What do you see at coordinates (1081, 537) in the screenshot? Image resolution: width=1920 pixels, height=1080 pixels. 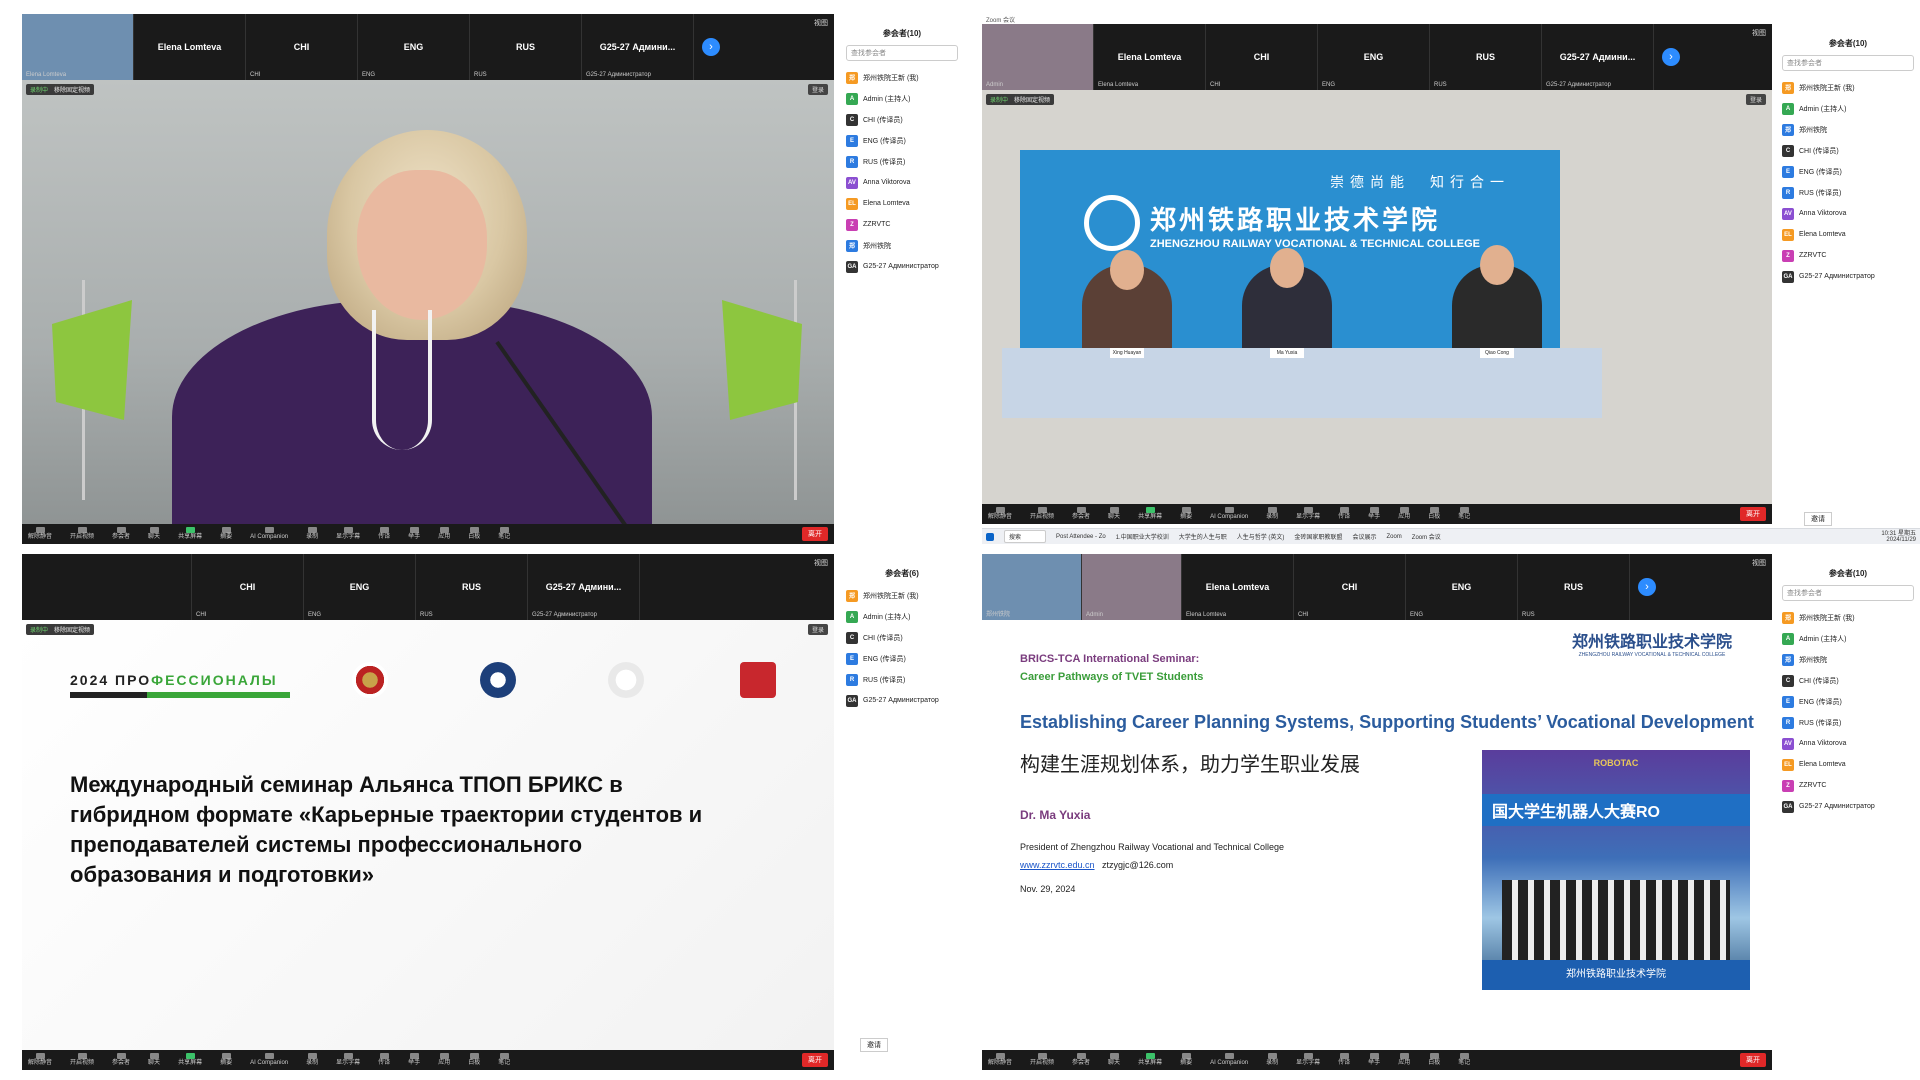 I see `taskbar-item: Post Attendee - Zo` at bounding box center [1081, 537].